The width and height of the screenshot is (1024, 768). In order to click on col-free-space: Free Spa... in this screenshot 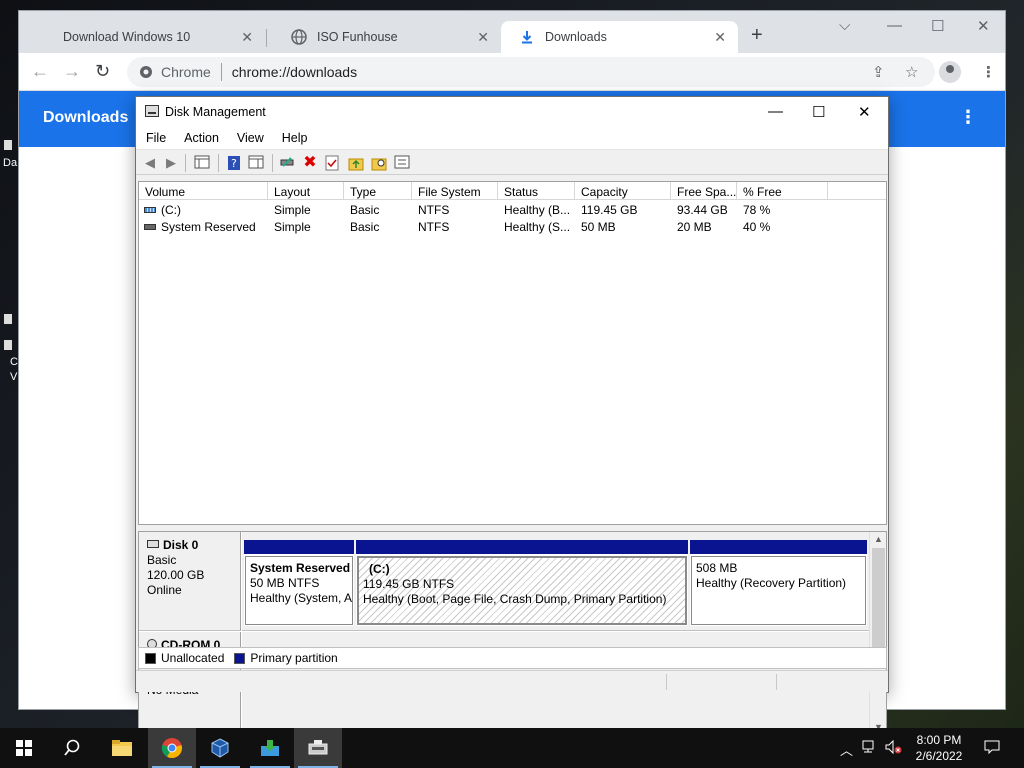, I will do `click(704, 191)`.